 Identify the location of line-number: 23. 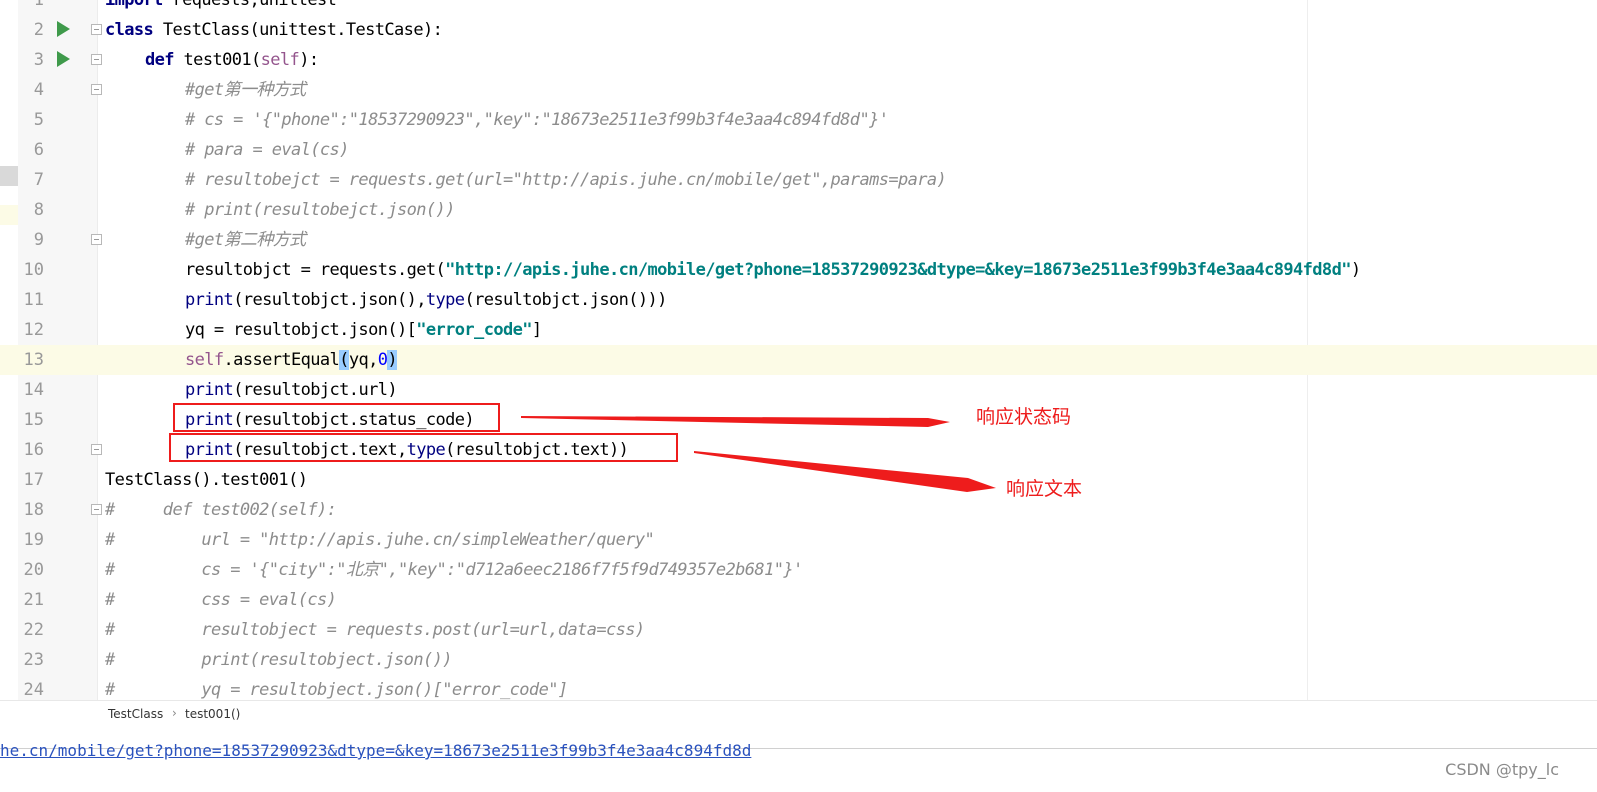
(33, 660).